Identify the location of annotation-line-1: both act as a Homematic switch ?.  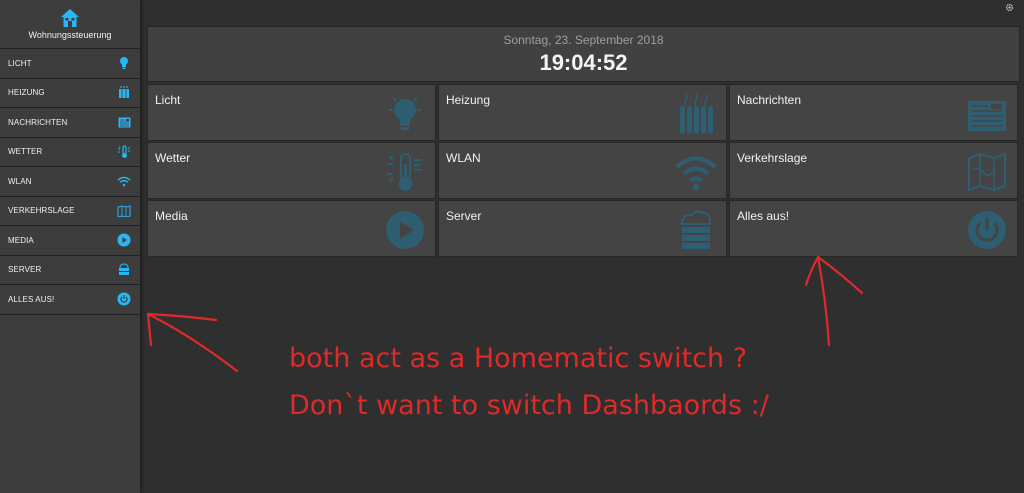
(518, 358).